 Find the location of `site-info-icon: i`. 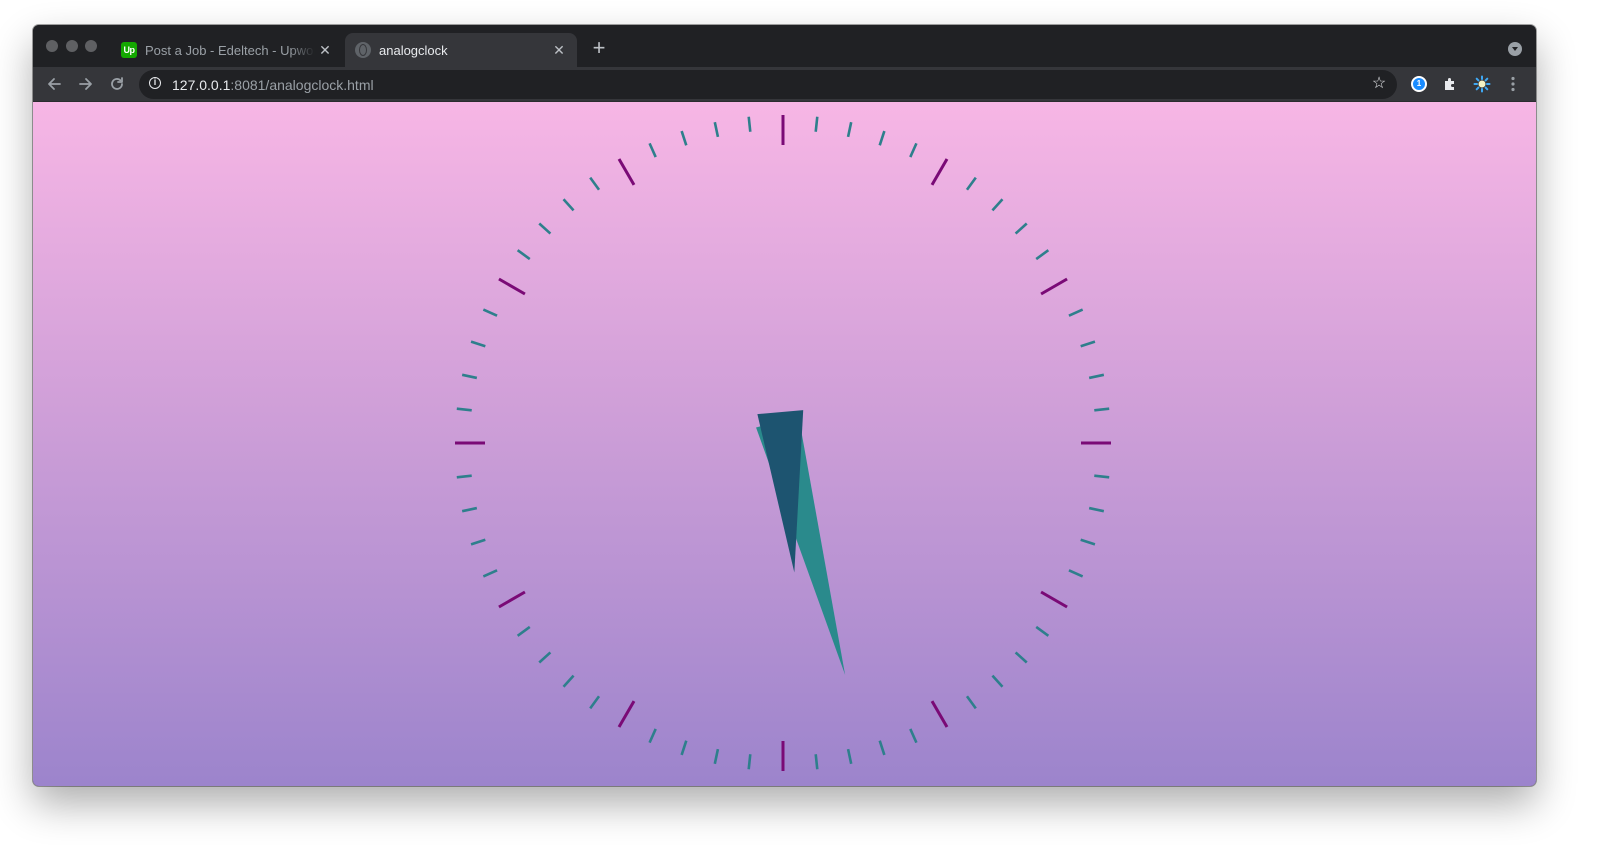

site-info-icon: i is located at coordinates (155, 83).